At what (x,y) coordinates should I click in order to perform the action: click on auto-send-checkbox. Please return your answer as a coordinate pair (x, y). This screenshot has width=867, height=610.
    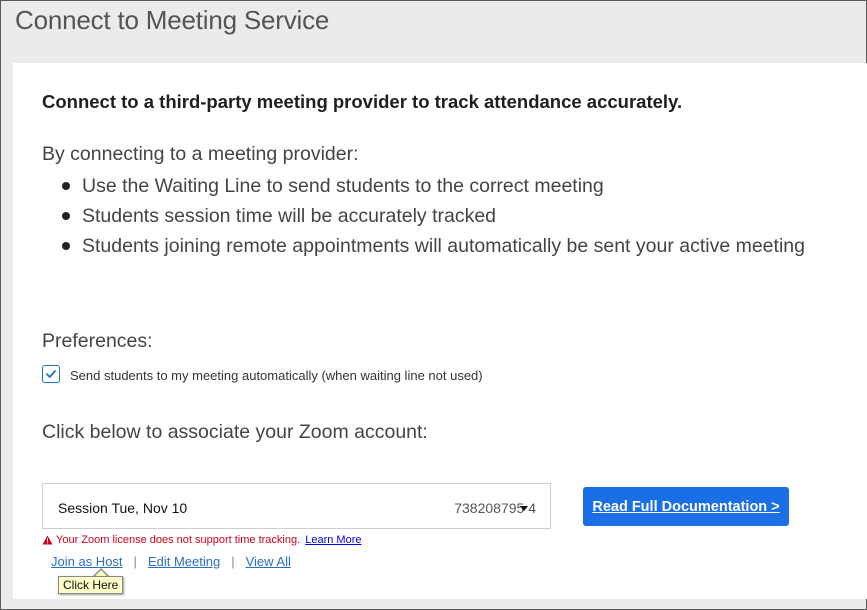
    Looking at the image, I should click on (51, 374).